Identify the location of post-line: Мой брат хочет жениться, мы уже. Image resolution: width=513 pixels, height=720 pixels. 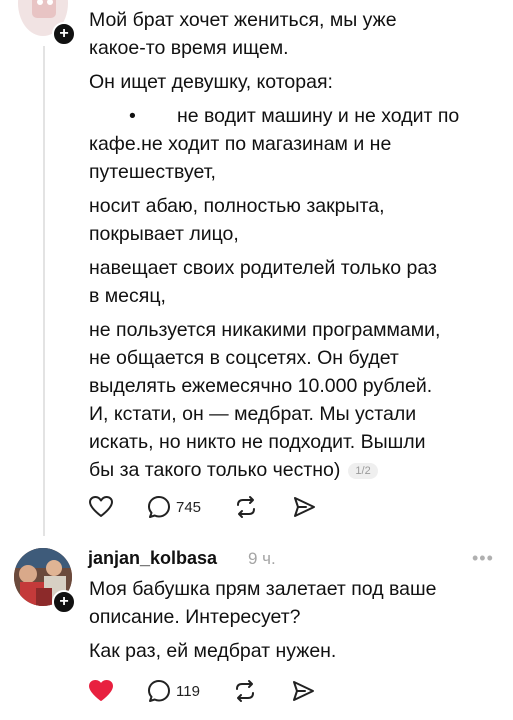
(243, 20).